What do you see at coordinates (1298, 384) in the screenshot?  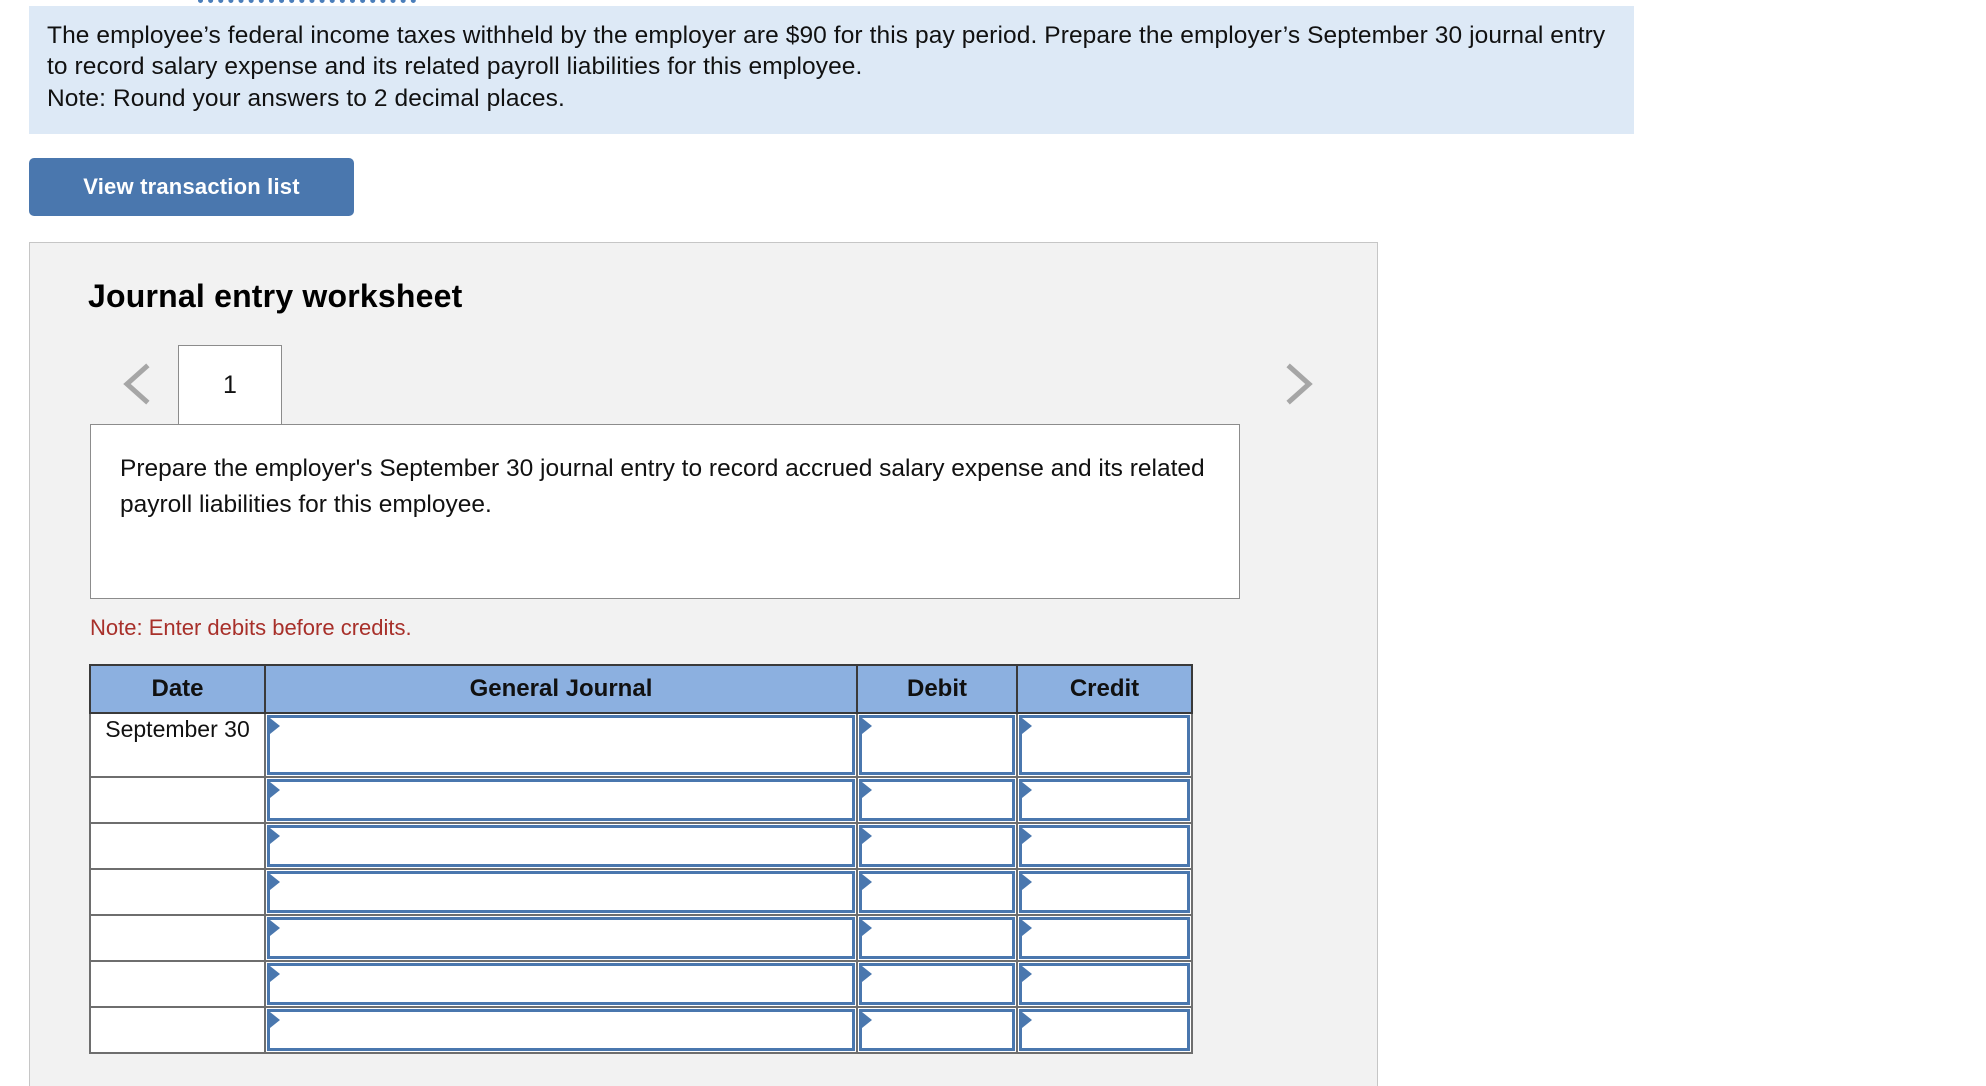 I see `chevron-right-icon` at bounding box center [1298, 384].